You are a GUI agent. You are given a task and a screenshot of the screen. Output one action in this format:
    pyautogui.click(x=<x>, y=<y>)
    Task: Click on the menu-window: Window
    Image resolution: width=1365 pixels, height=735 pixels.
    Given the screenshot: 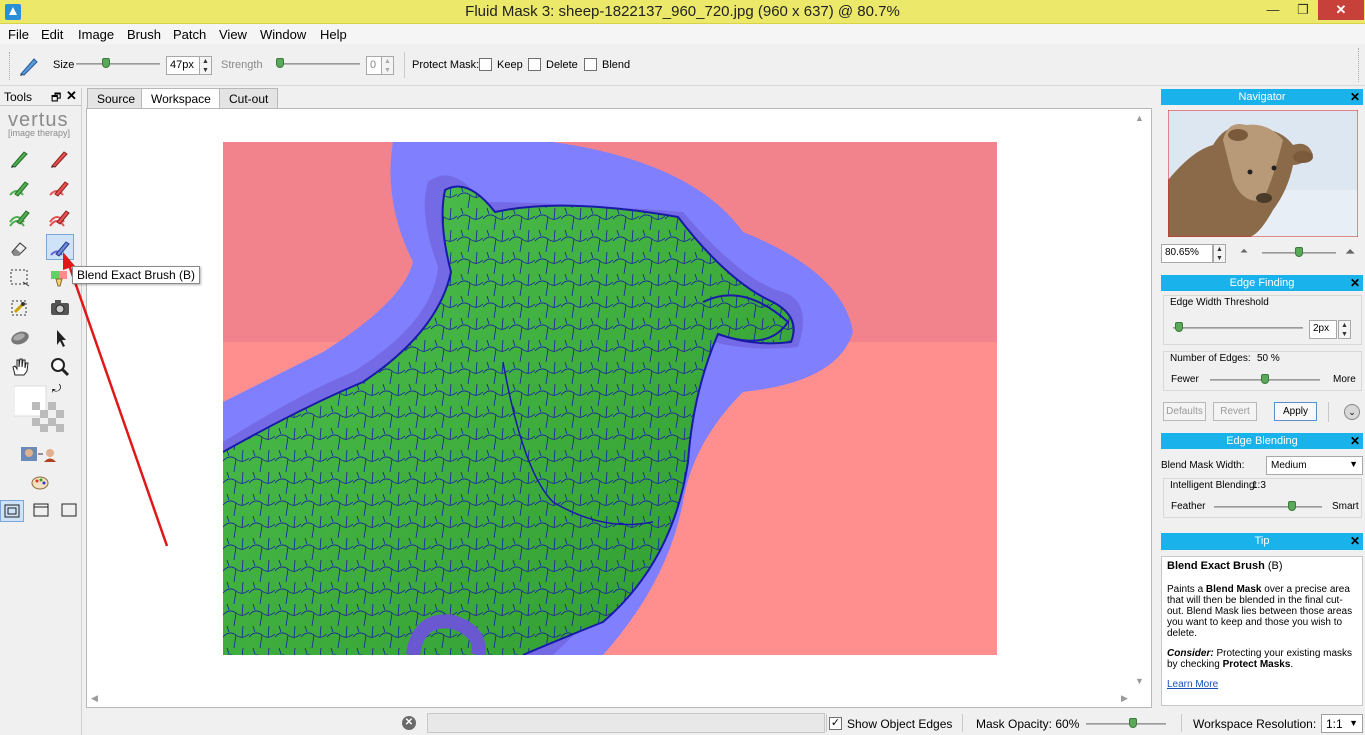 What is the action you would take?
    pyautogui.click(x=283, y=34)
    